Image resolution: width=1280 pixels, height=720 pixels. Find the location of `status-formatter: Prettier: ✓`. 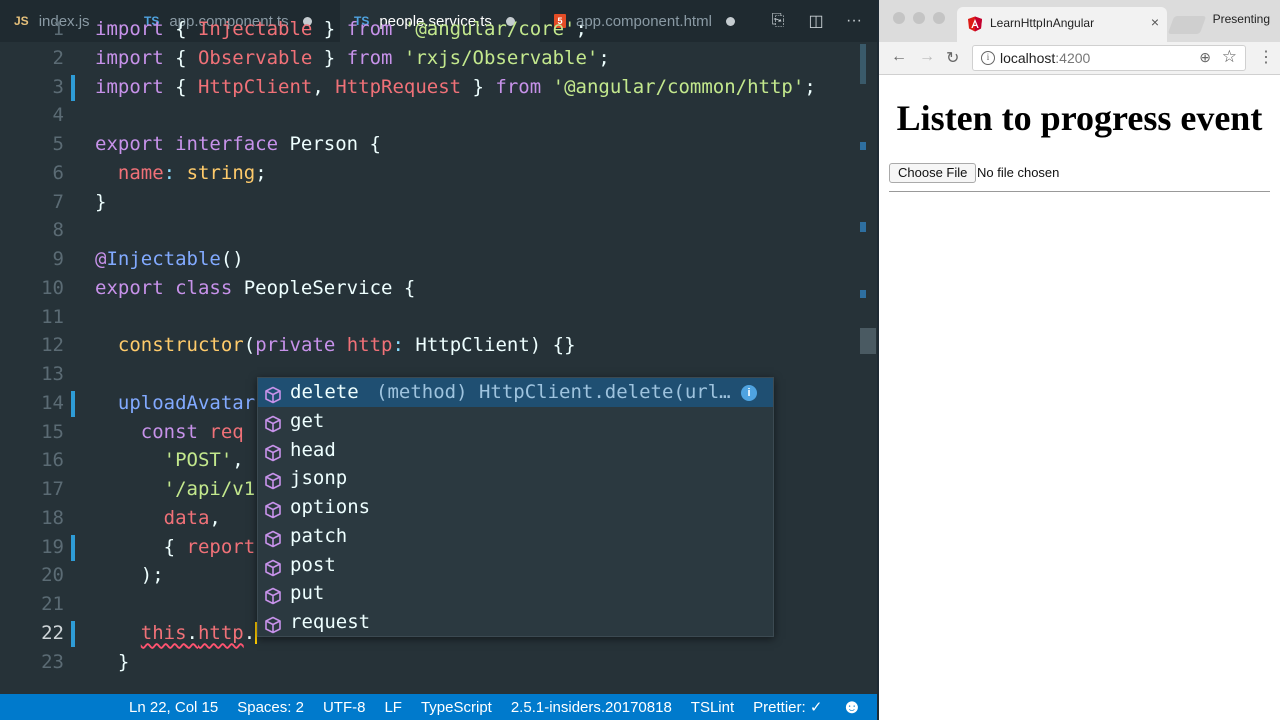

status-formatter: Prettier: ✓ is located at coordinates (787, 707).